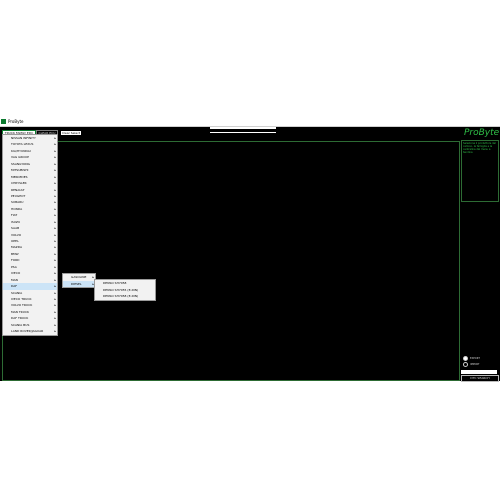 This screenshot has height=500, width=500. What do you see at coordinates (121, 296) in the screenshot?
I see `menu-item-label: DENSO SH7058 (E-DIN)` at bounding box center [121, 296].